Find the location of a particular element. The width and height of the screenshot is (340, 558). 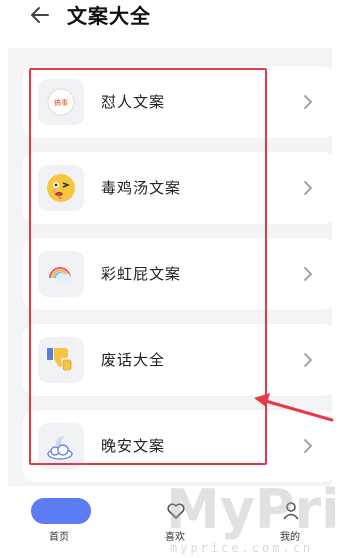

moon-cloud-icon is located at coordinates (61, 446).